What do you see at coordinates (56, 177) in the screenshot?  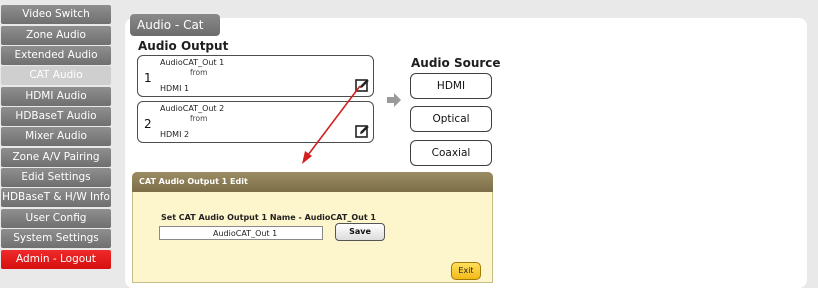 I see `sidebar-item-edid-settings: Edid Settings` at bounding box center [56, 177].